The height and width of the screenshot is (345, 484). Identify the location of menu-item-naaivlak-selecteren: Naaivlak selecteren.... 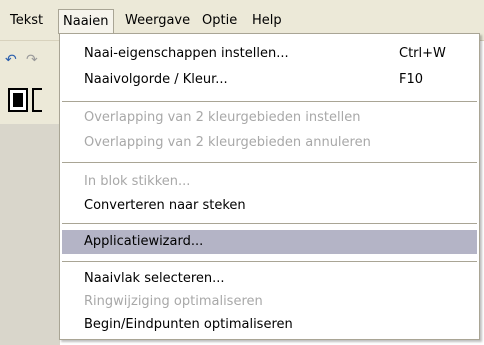
(269, 279).